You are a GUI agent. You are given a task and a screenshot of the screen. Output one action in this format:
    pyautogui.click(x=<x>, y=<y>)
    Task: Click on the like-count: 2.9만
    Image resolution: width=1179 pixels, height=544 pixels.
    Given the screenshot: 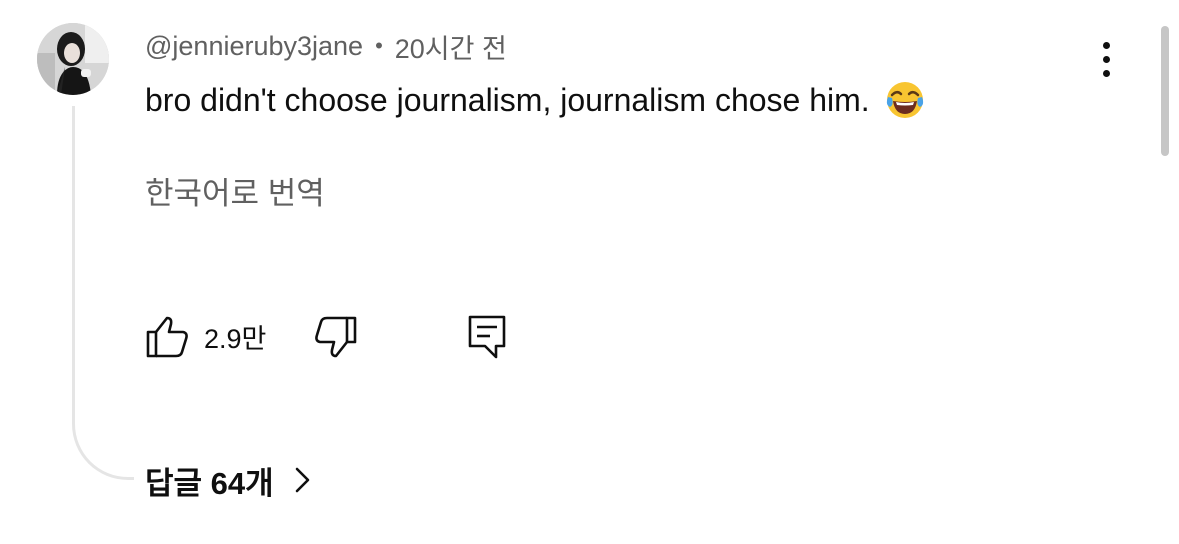 What is the action you would take?
    pyautogui.click(x=235, y=338)
    